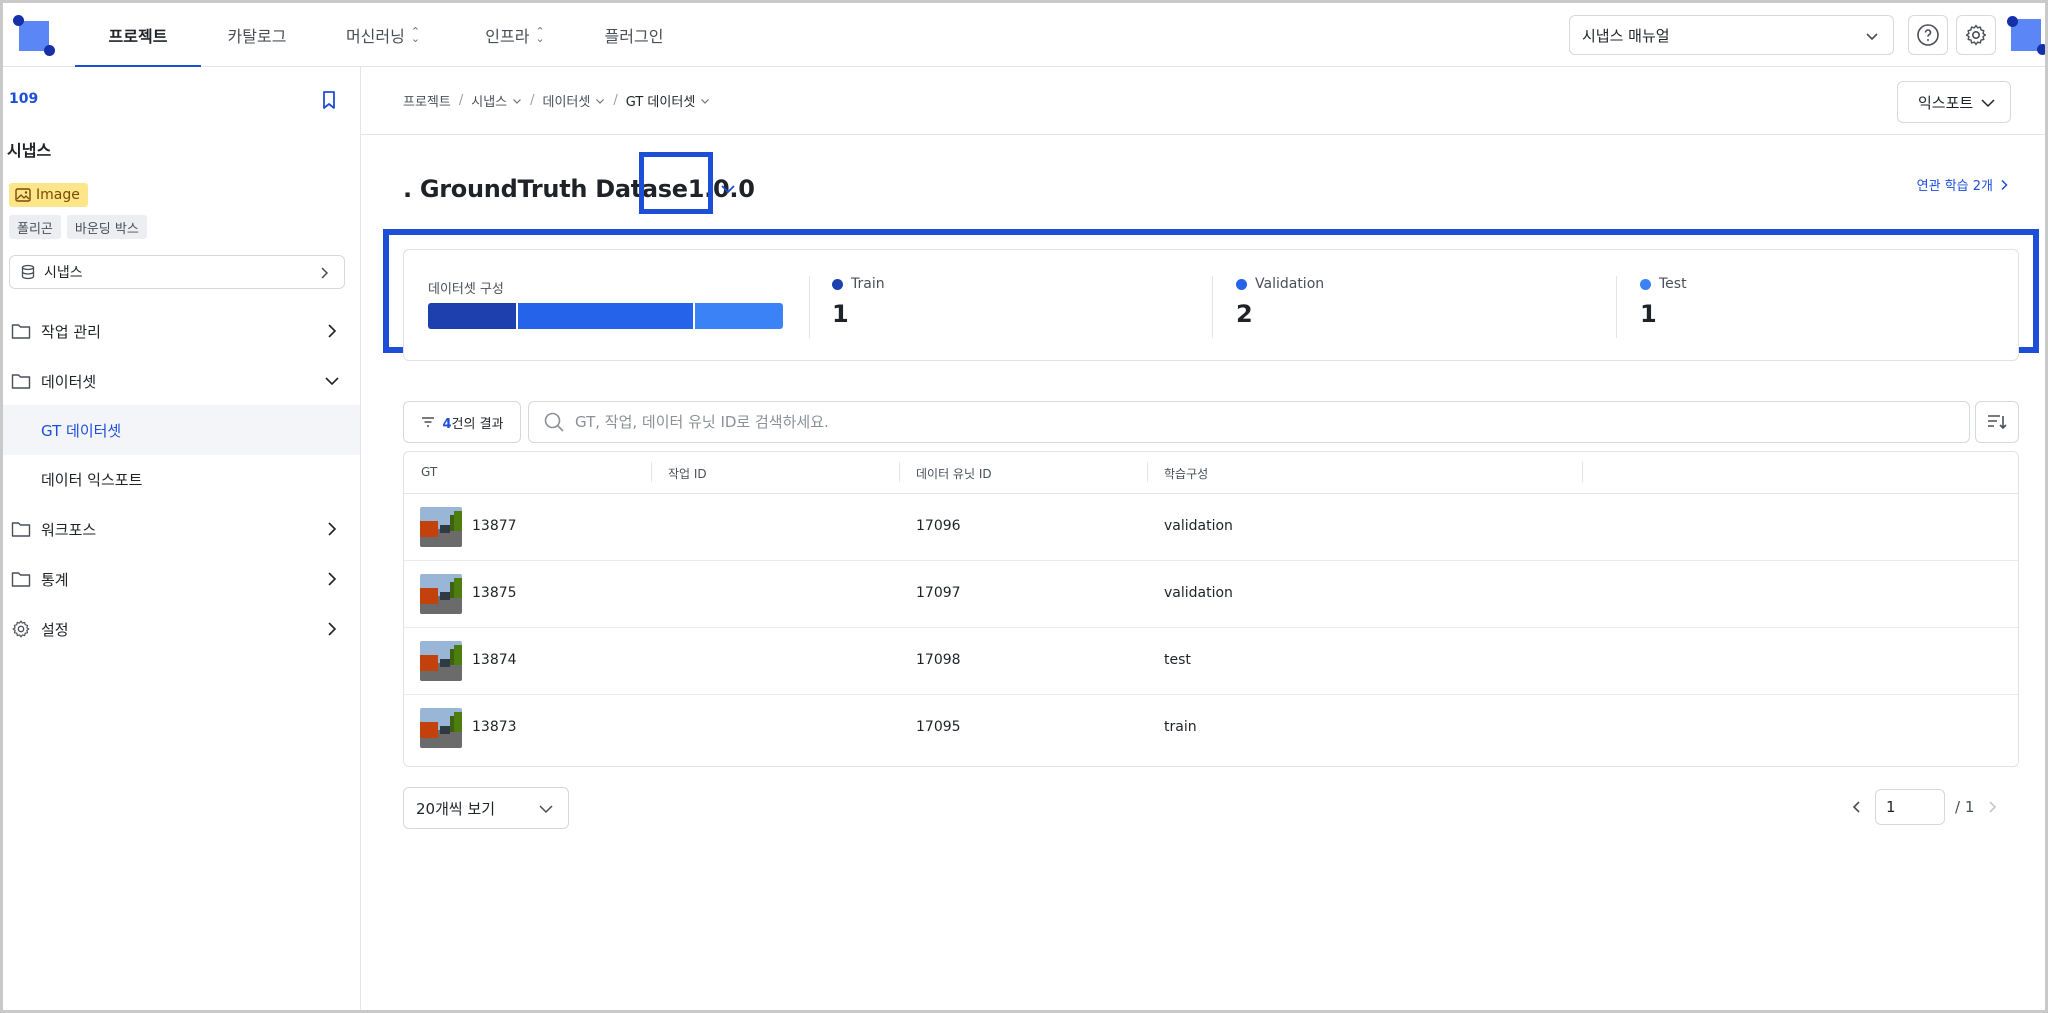 Image resolution: width=2048 pixels, height=1013 pixels. What do you see at coordinates (181, 430) in the screenshot?
I see `sidebar-item-gt-dataset: GT 데이터셋` at bounding box center [181, 430].